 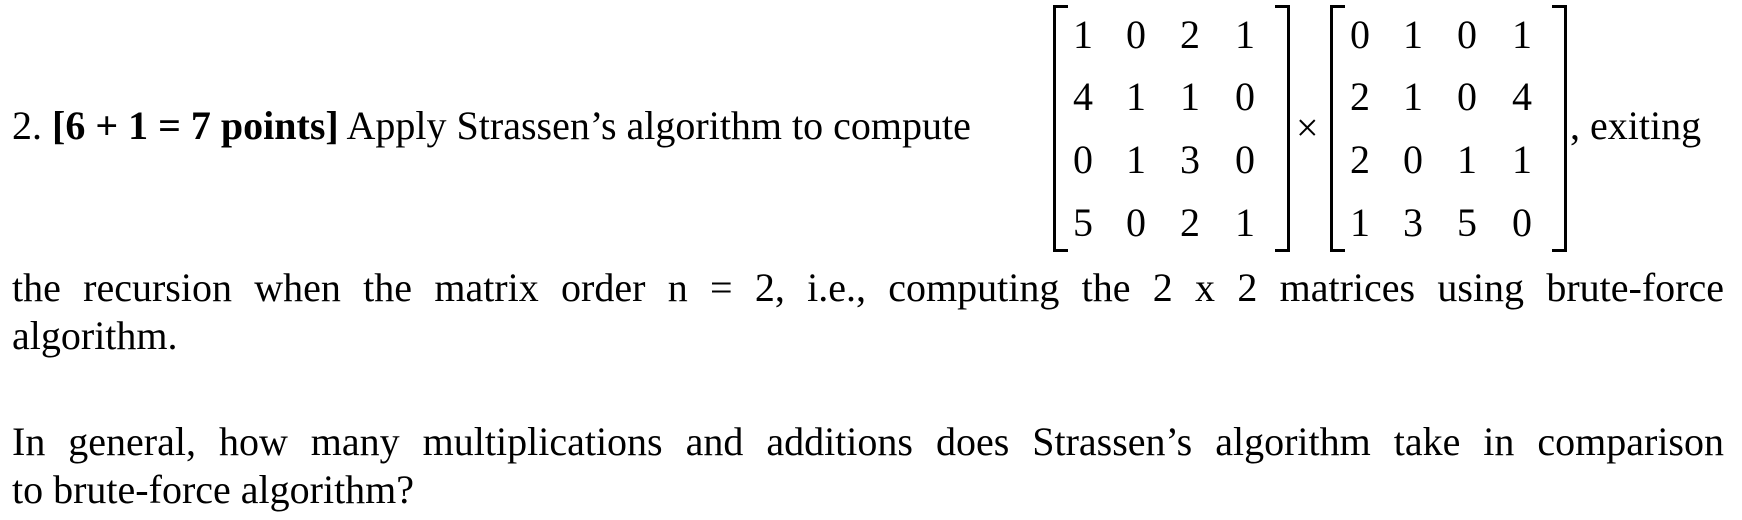 I want to click on question-prompt: Apply Strassen’s algorithm to compute, so click(x=658, y=125).